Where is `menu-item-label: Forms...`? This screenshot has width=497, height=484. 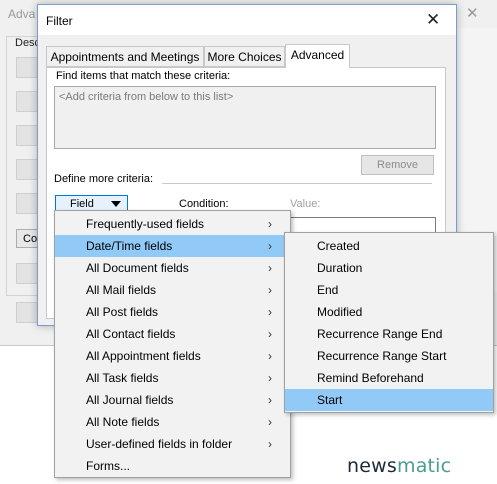
menu-item-label: Forms... is located at coordinates (108, 466).